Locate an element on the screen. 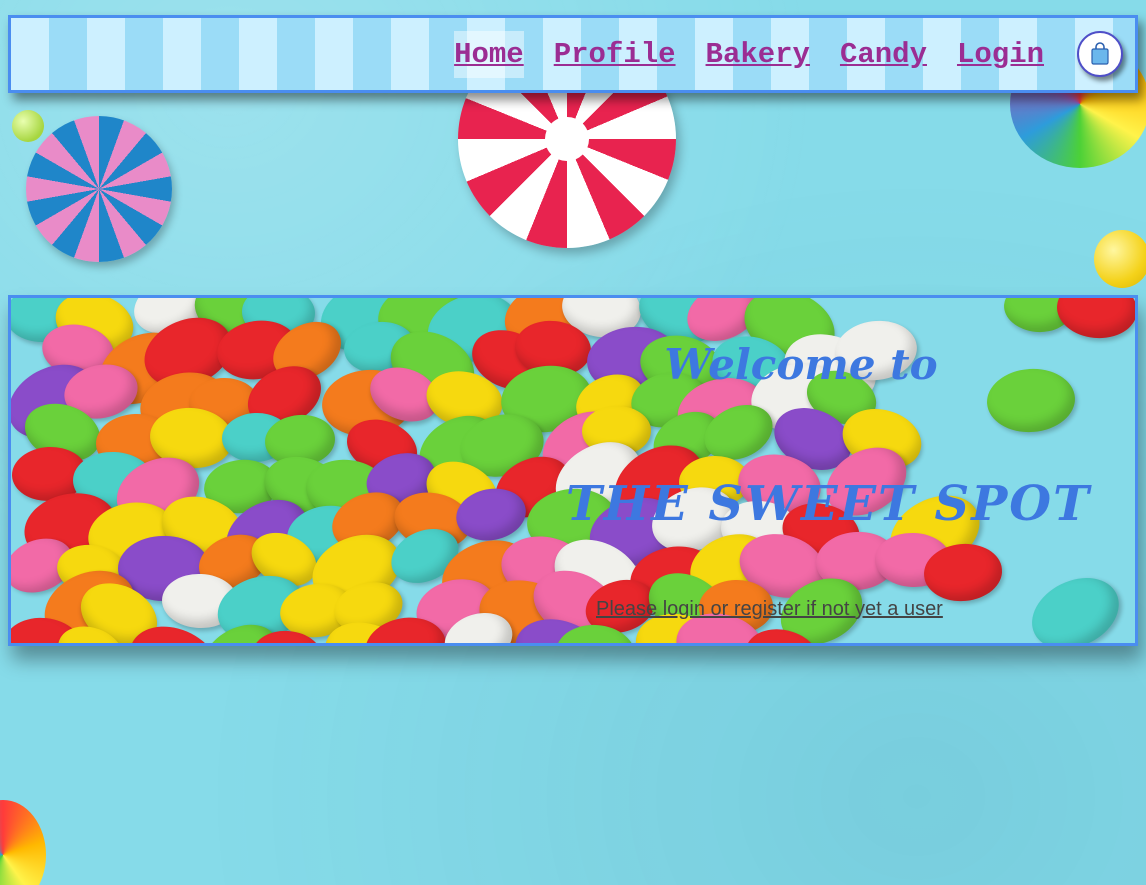  shopping-bag-icon is located at coordinates (1100, 53).